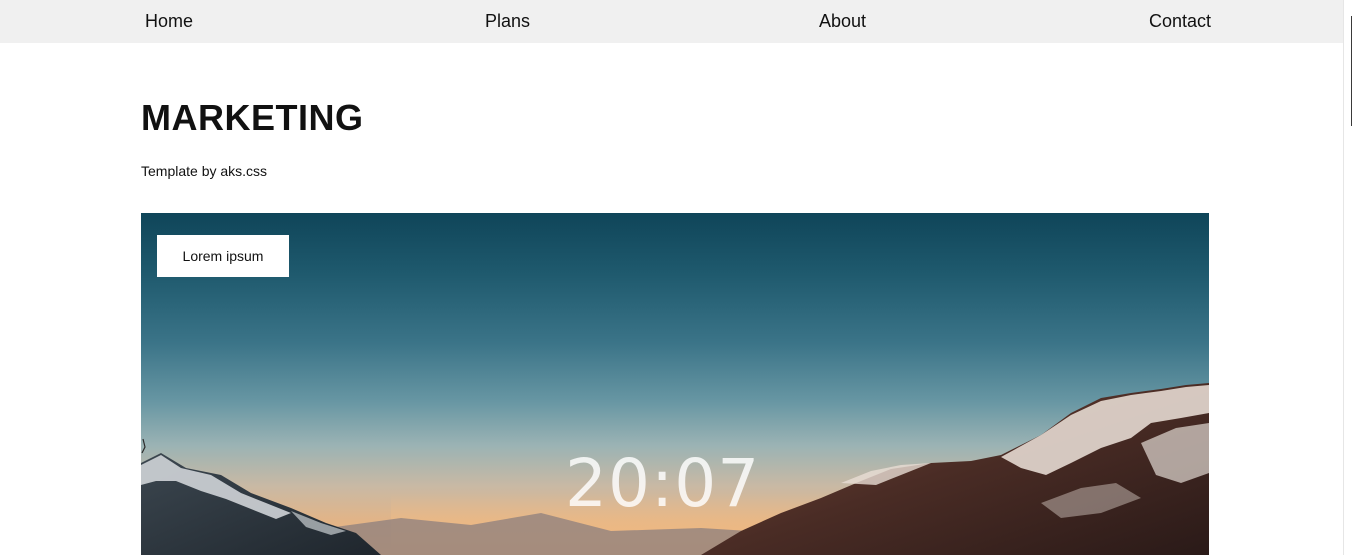 This screenshot has width=1352, height=555. I want to click on nav-item-plans: Plans, so click(507, 21).